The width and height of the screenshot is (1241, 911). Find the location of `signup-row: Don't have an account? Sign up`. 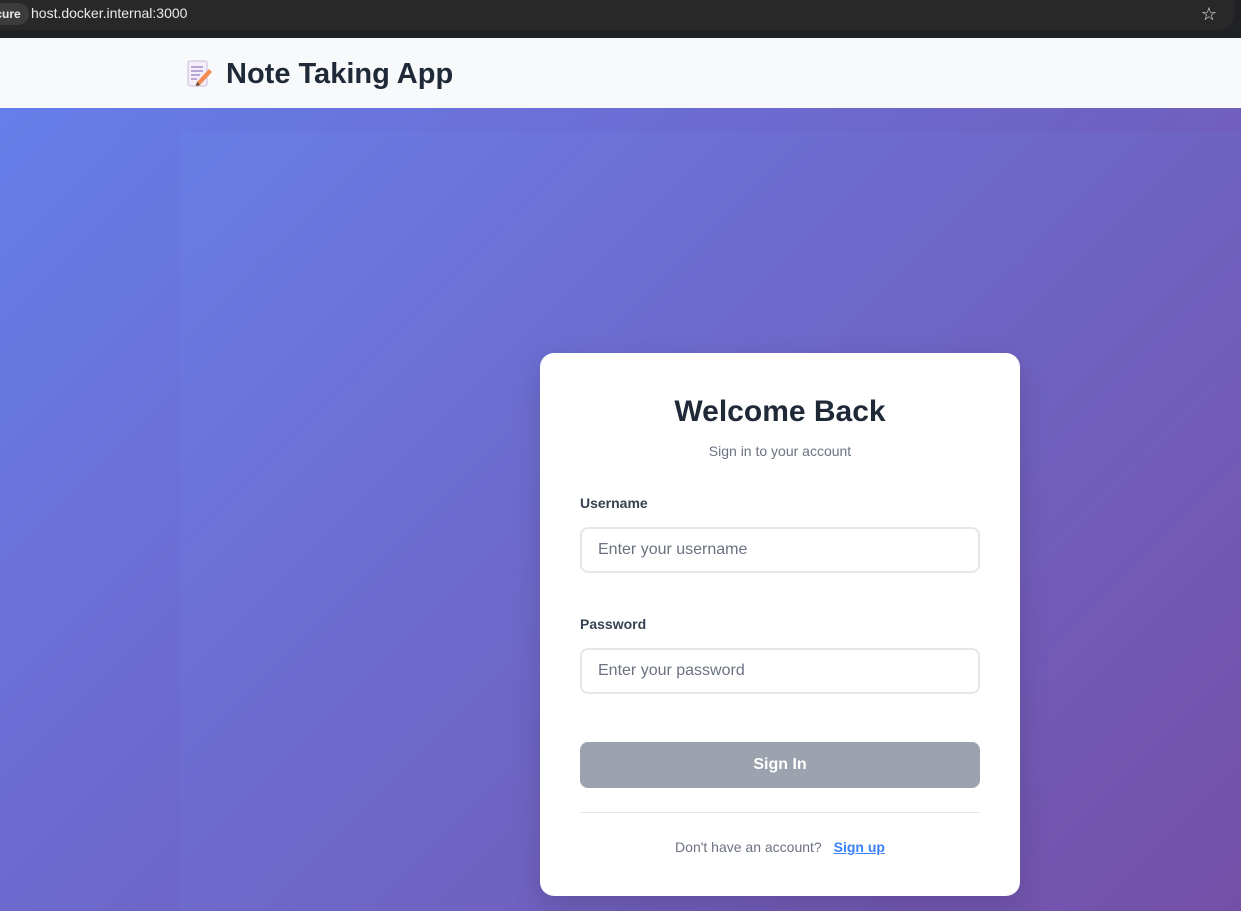

signup-row: Don't have an account? Sign up is located at coordinates (780, 847).